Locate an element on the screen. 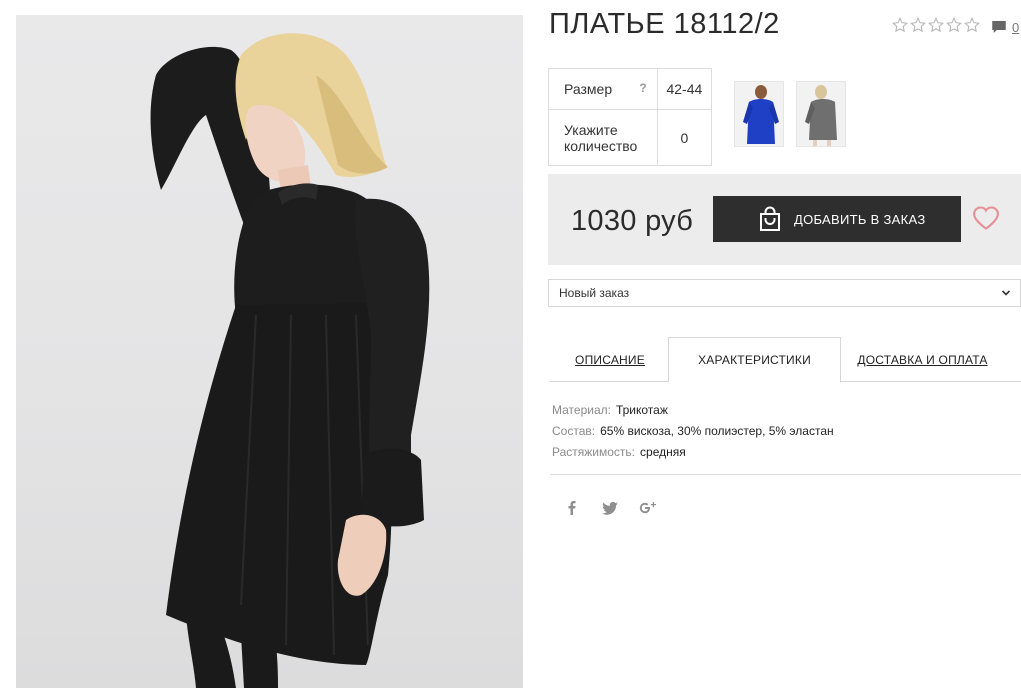 The width and height of the screenshot is (1021, 688). options-table: Размер ? 42-44 Укажите количество 0 is located at coordinates (630, 117).